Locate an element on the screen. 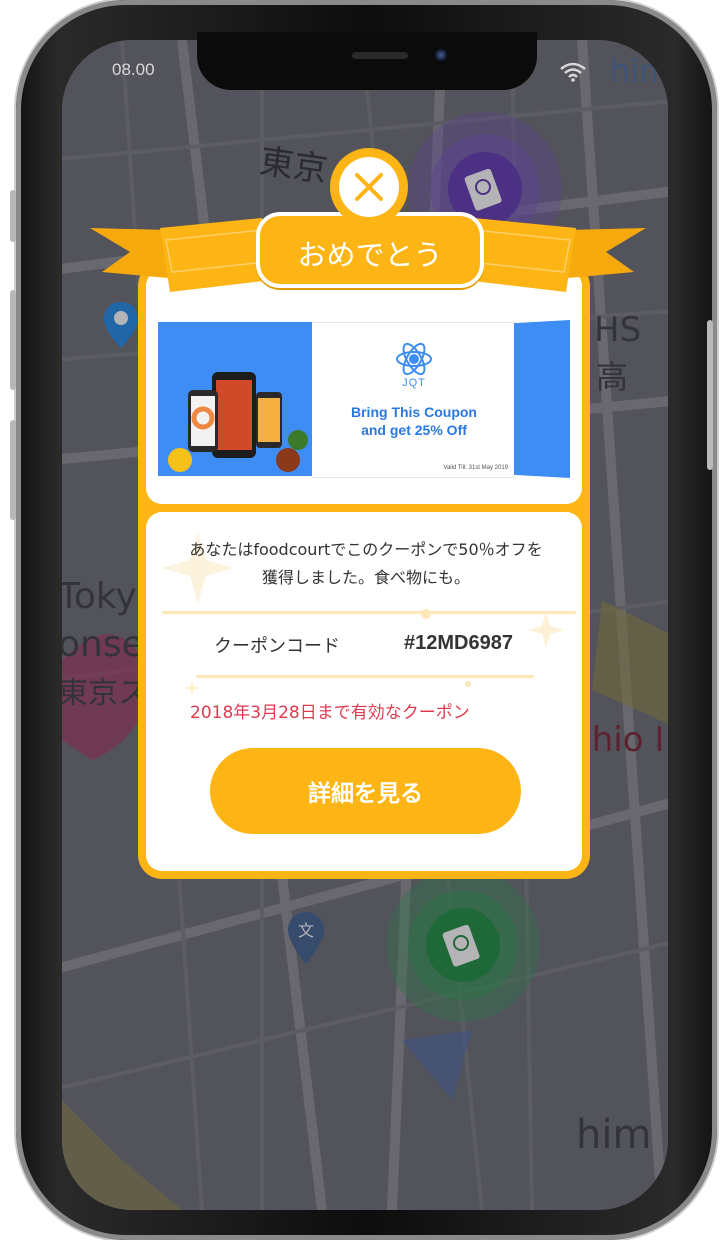 Image resolution: width=723 pixels, height=1240 pixels. side-button-volume-down is located at coordinates (13, 470).